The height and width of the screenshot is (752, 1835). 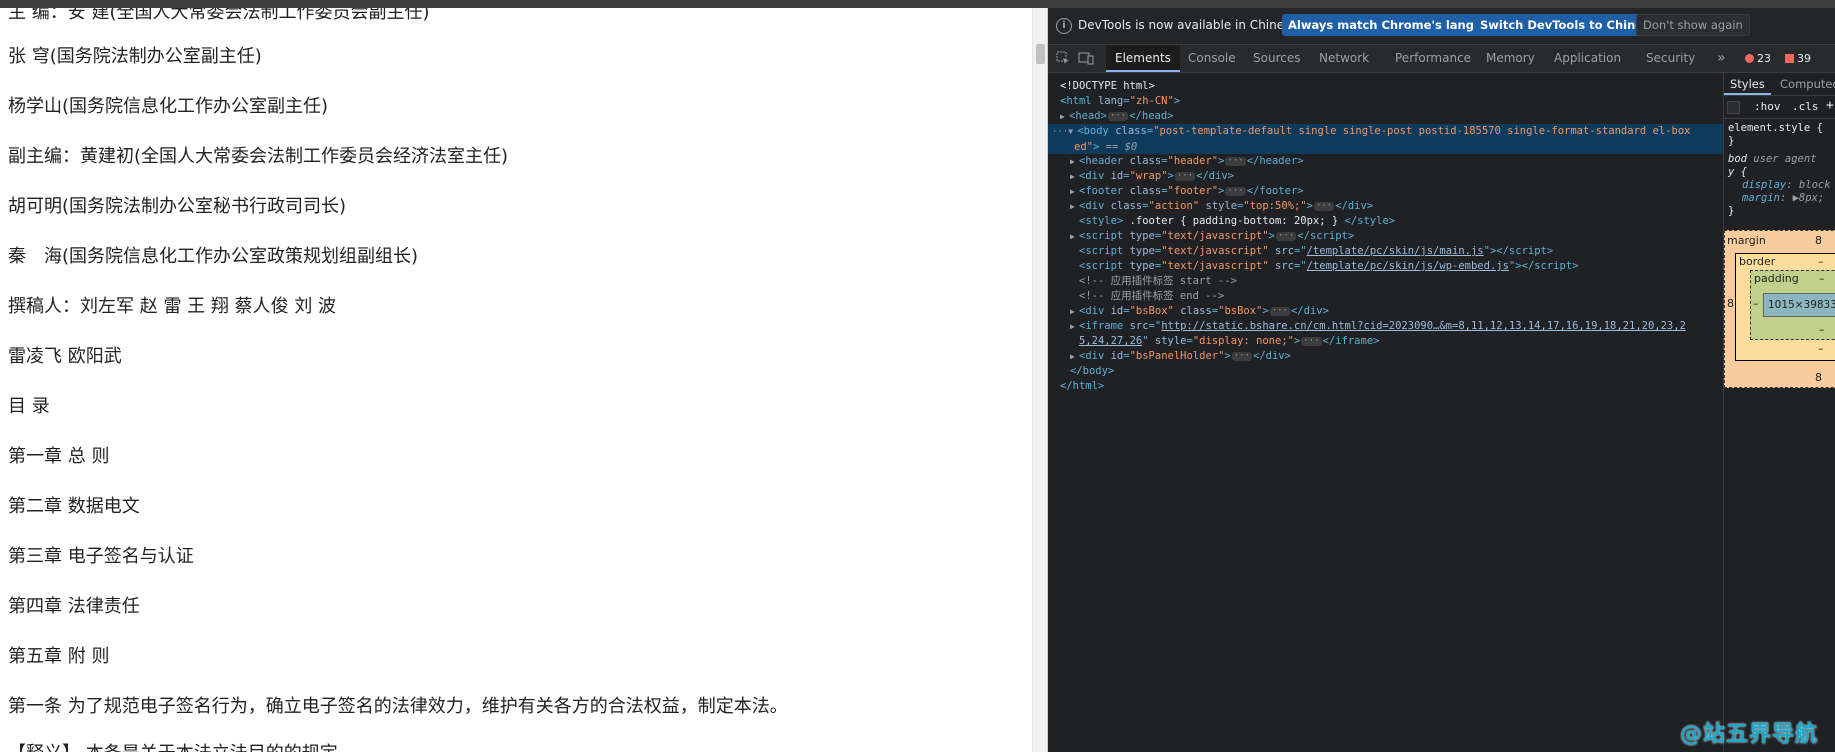 What do you see at coordinates (1276, 58) in the screenshot?
I see `tab-sources: Sources` at bounding box center [1276, 58].